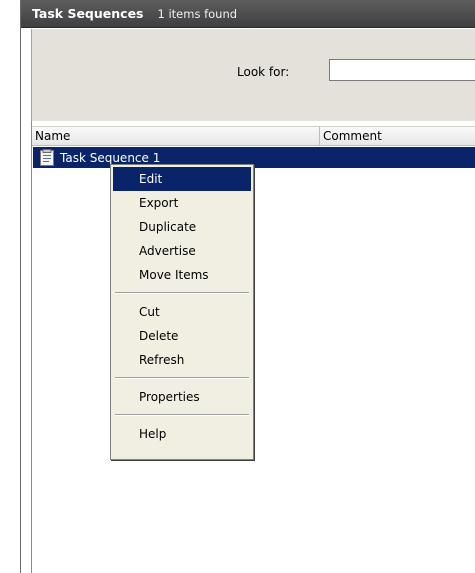 The height and width of the screenshot is (573, 475). I want to click on task-sequence-icon, so click(47, 157).